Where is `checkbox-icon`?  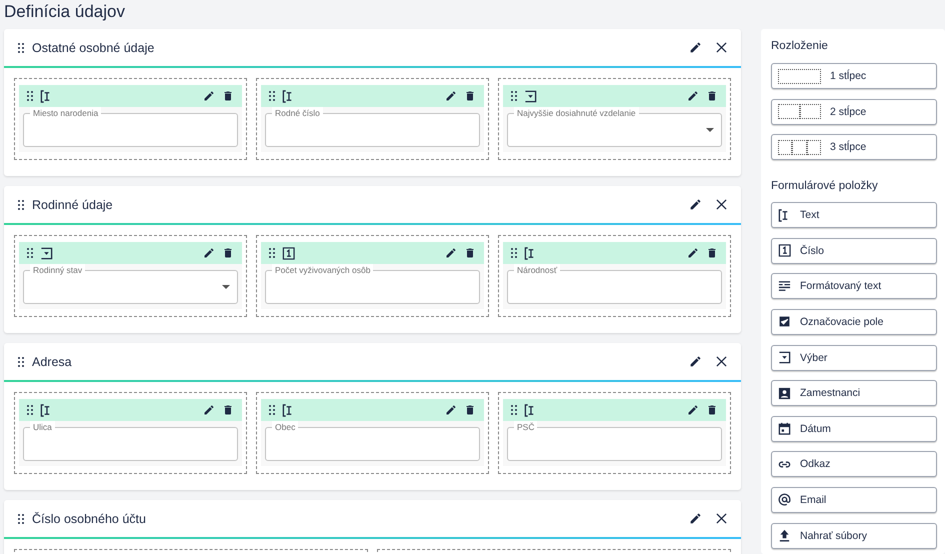
checkbox-icon is located at coordinates (784, 321).